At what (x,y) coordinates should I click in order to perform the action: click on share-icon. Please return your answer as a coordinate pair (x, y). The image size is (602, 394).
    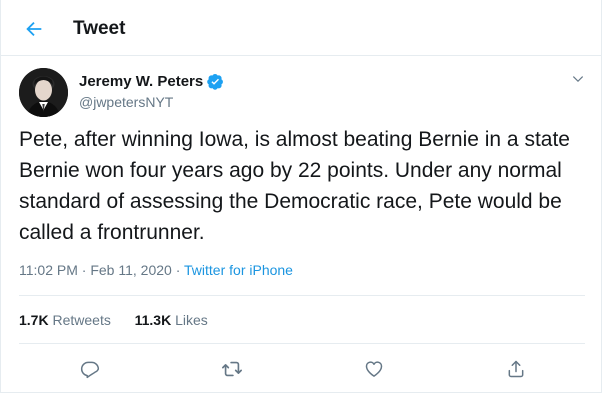
    Looking at the image, I should click on (516, 369).